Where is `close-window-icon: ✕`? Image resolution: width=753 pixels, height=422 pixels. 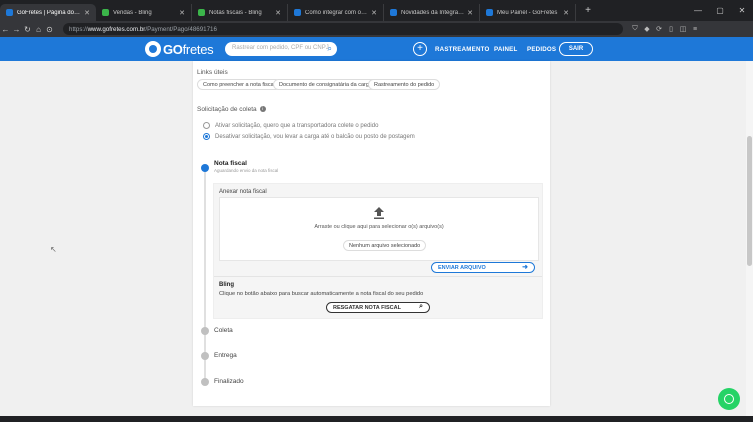 close-window-icon: ✕ is located at coordinates (742, 10).